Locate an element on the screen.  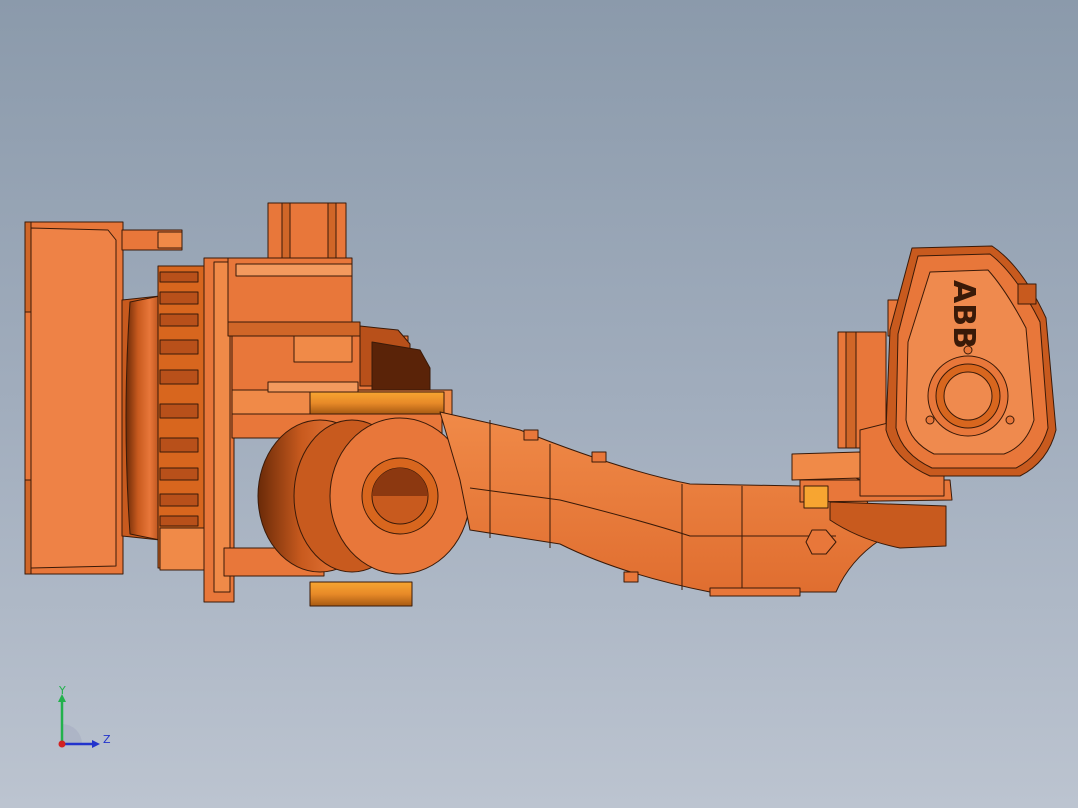
triad-plane-icon is located at coordinates (72, 734).